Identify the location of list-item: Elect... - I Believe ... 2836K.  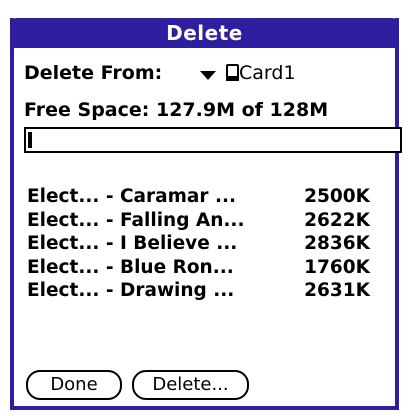
(207, 245).